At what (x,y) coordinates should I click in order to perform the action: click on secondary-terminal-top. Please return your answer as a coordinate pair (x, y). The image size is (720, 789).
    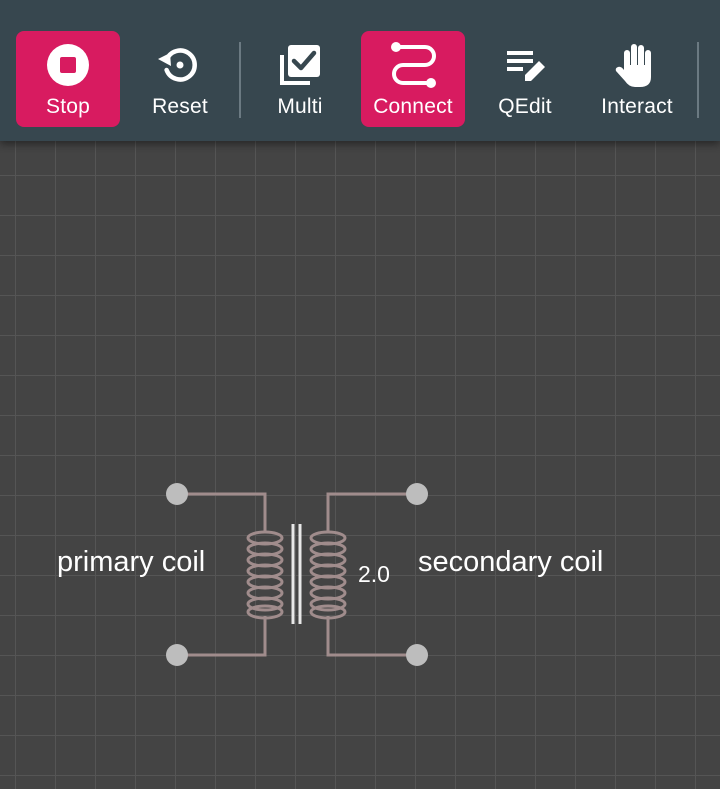
    Looking at the image, I should click on (417, 494).